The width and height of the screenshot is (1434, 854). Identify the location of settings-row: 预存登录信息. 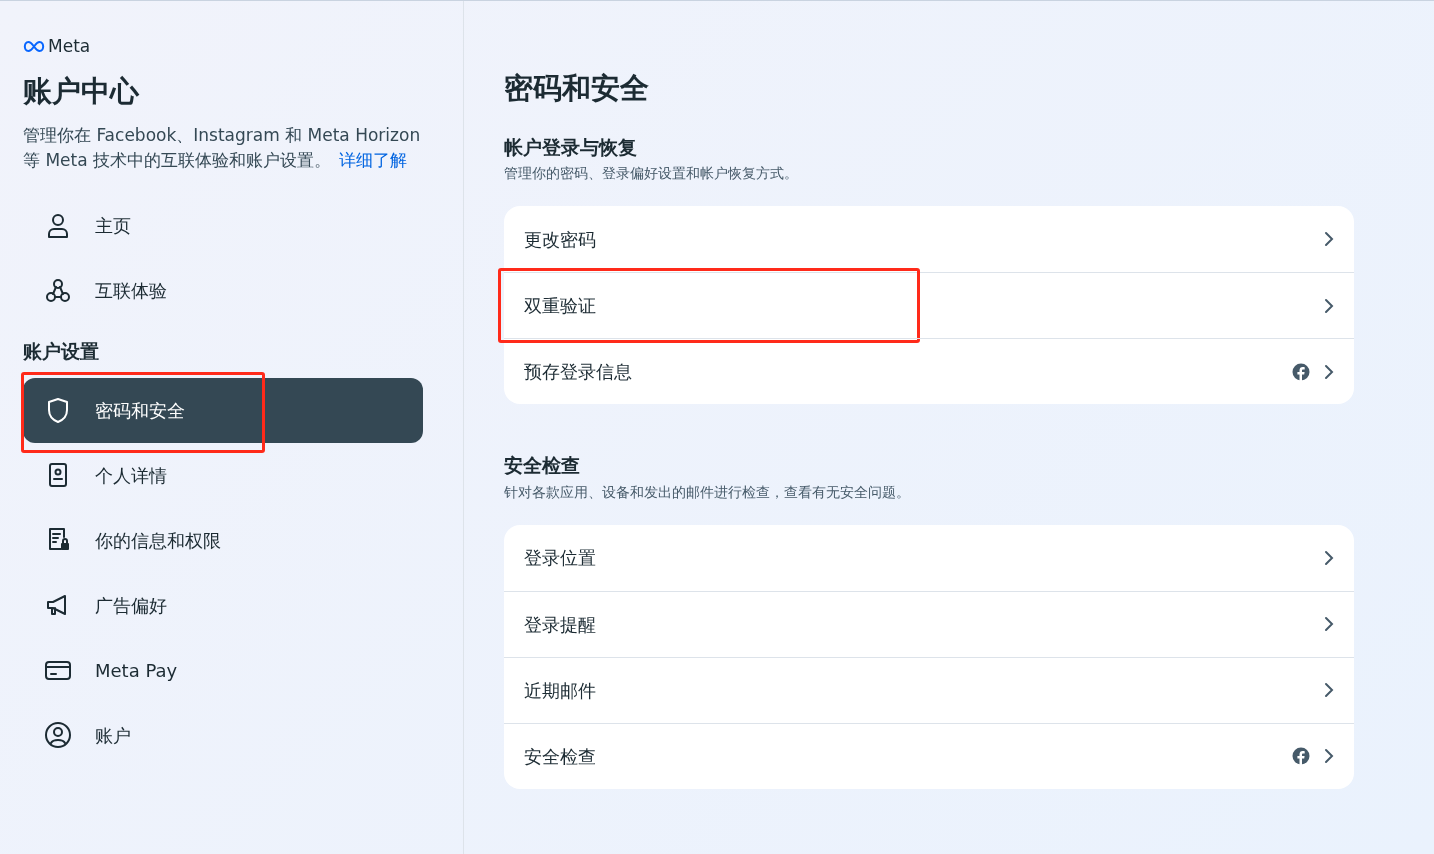
(929, 371).